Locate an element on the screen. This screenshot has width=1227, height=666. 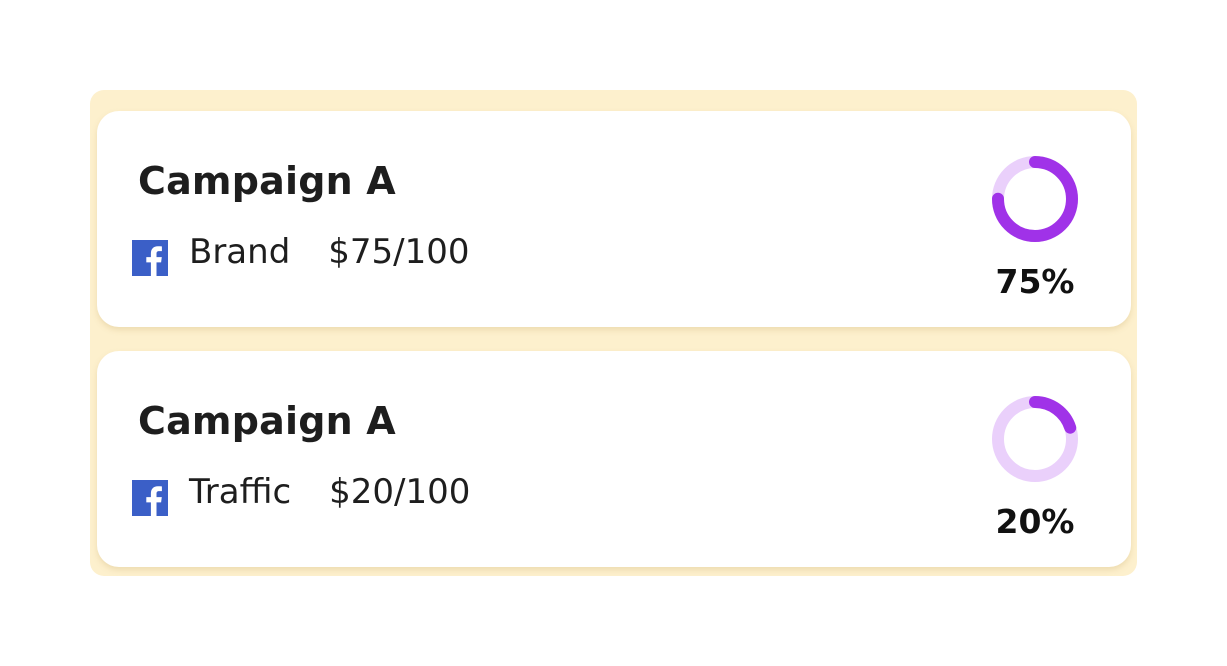
campaign-budget: $20/100 is located at coordinates (400, 492).